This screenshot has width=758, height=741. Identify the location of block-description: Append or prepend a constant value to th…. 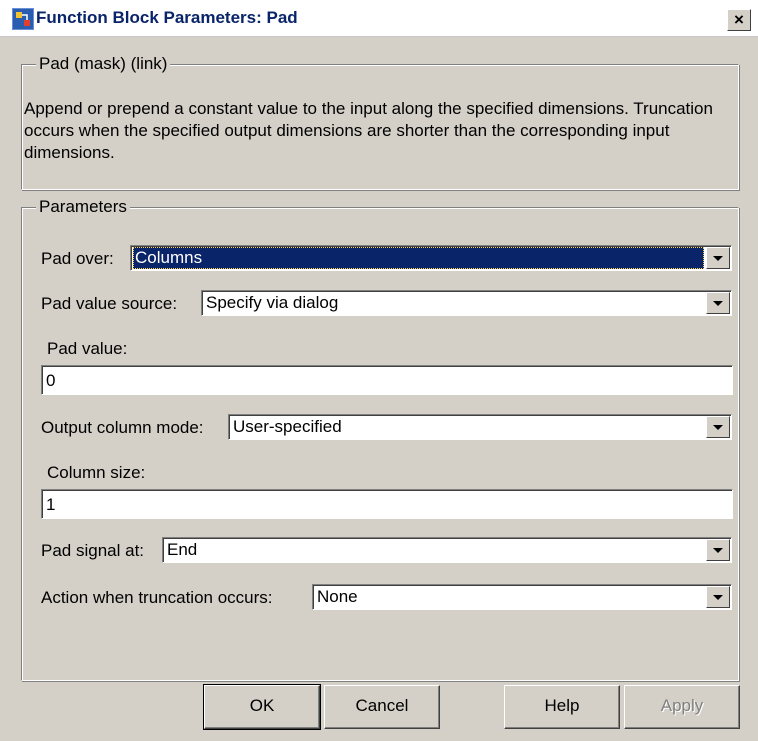
(368, 130).